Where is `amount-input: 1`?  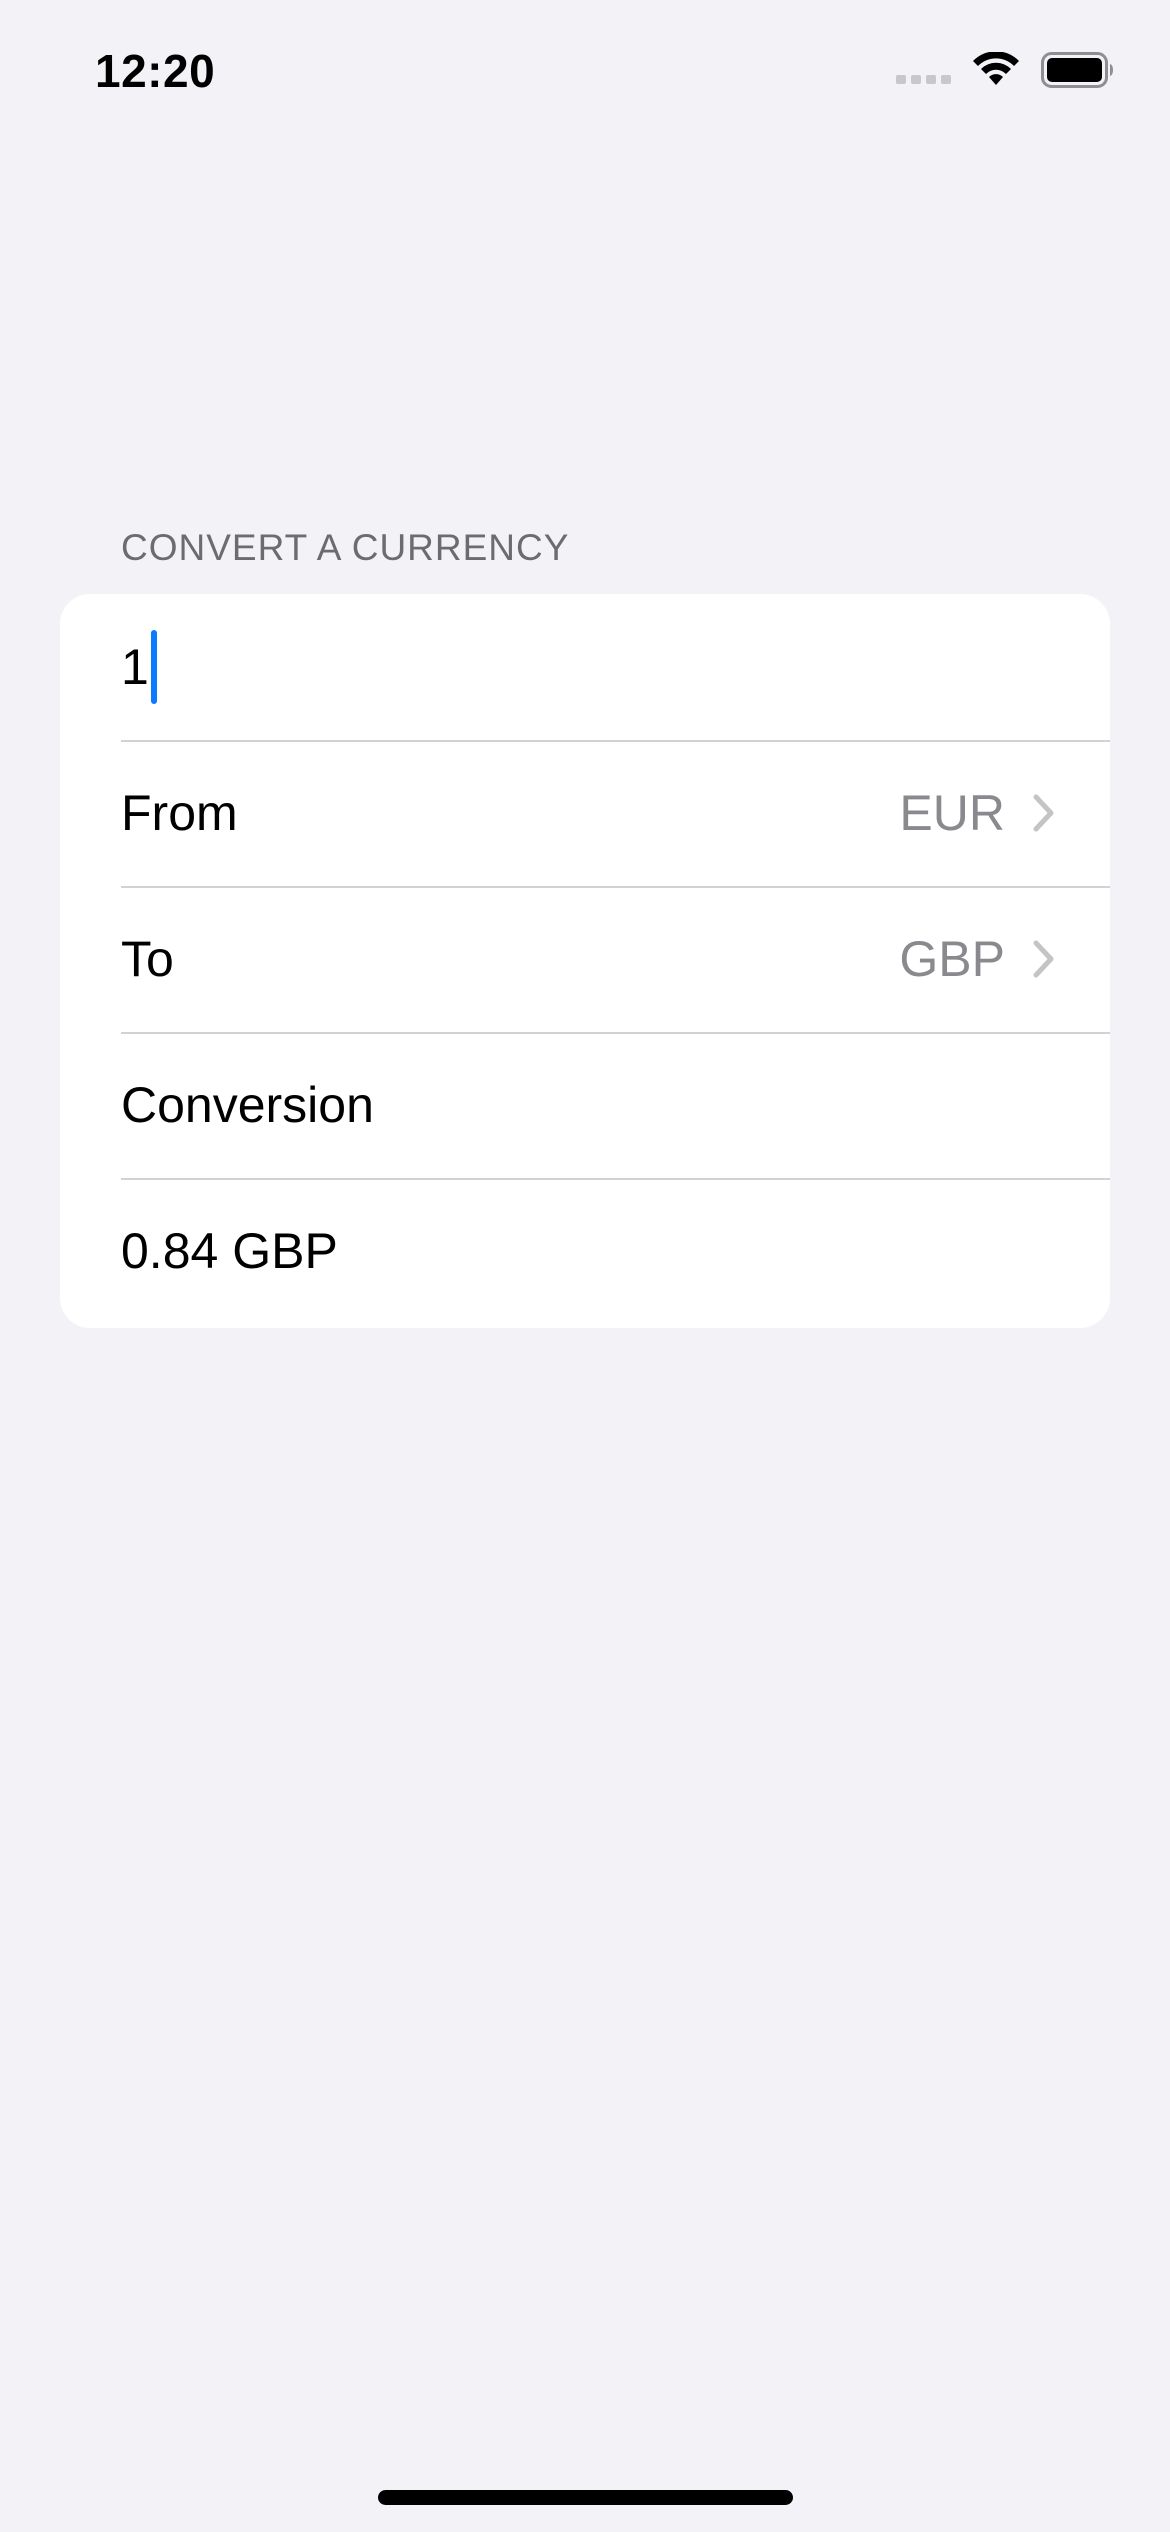
amount-input: 1 is located at coordinates (588, 667).